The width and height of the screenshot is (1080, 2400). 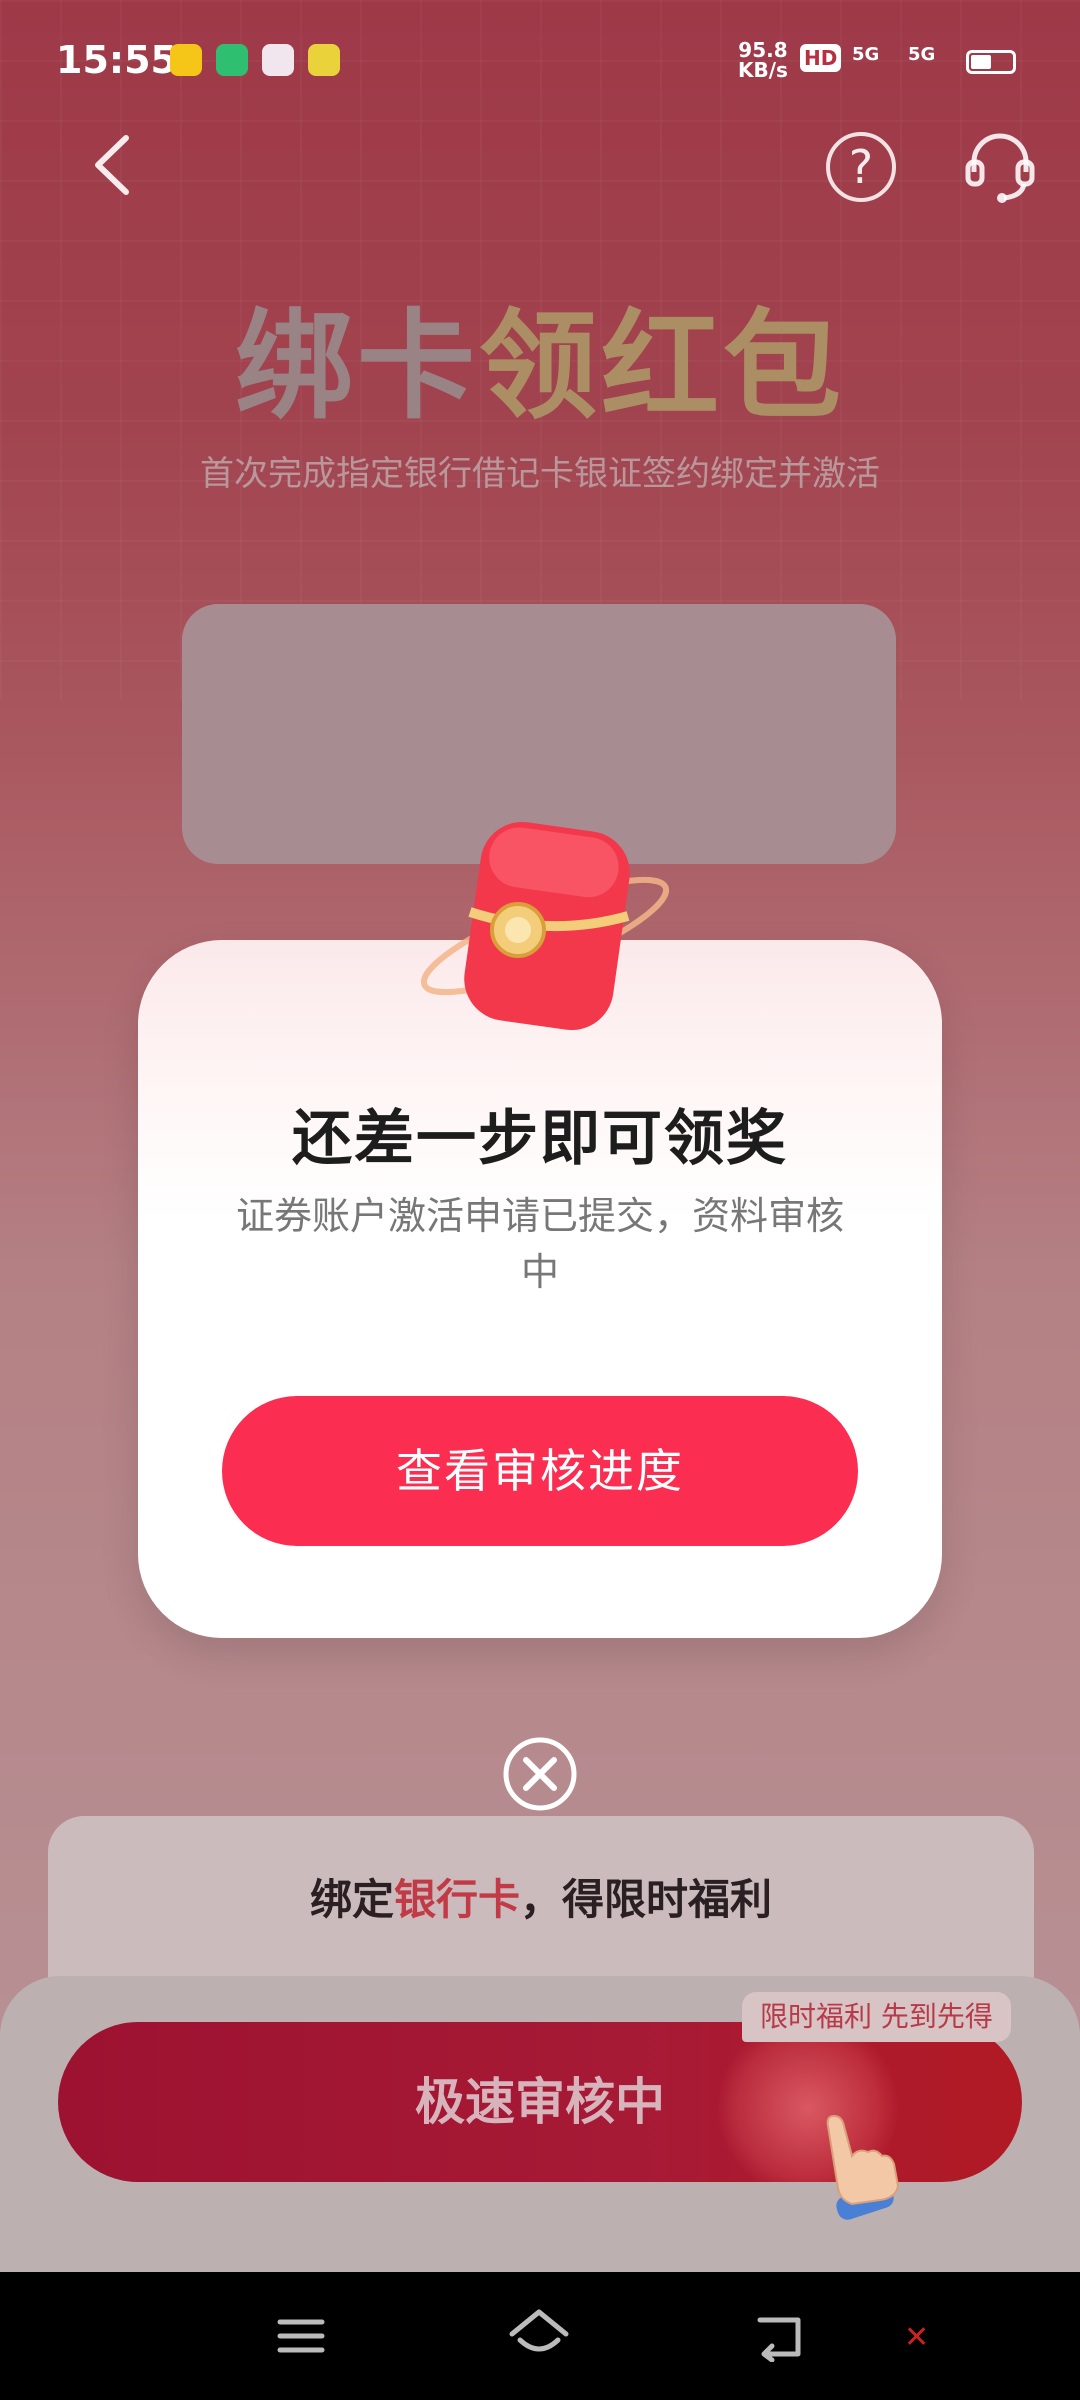 What do you see at coordinates (351, 1899) in the screenshot?
I see `bind-card-prefix: 绑定` at bounding box center [351, 1899].